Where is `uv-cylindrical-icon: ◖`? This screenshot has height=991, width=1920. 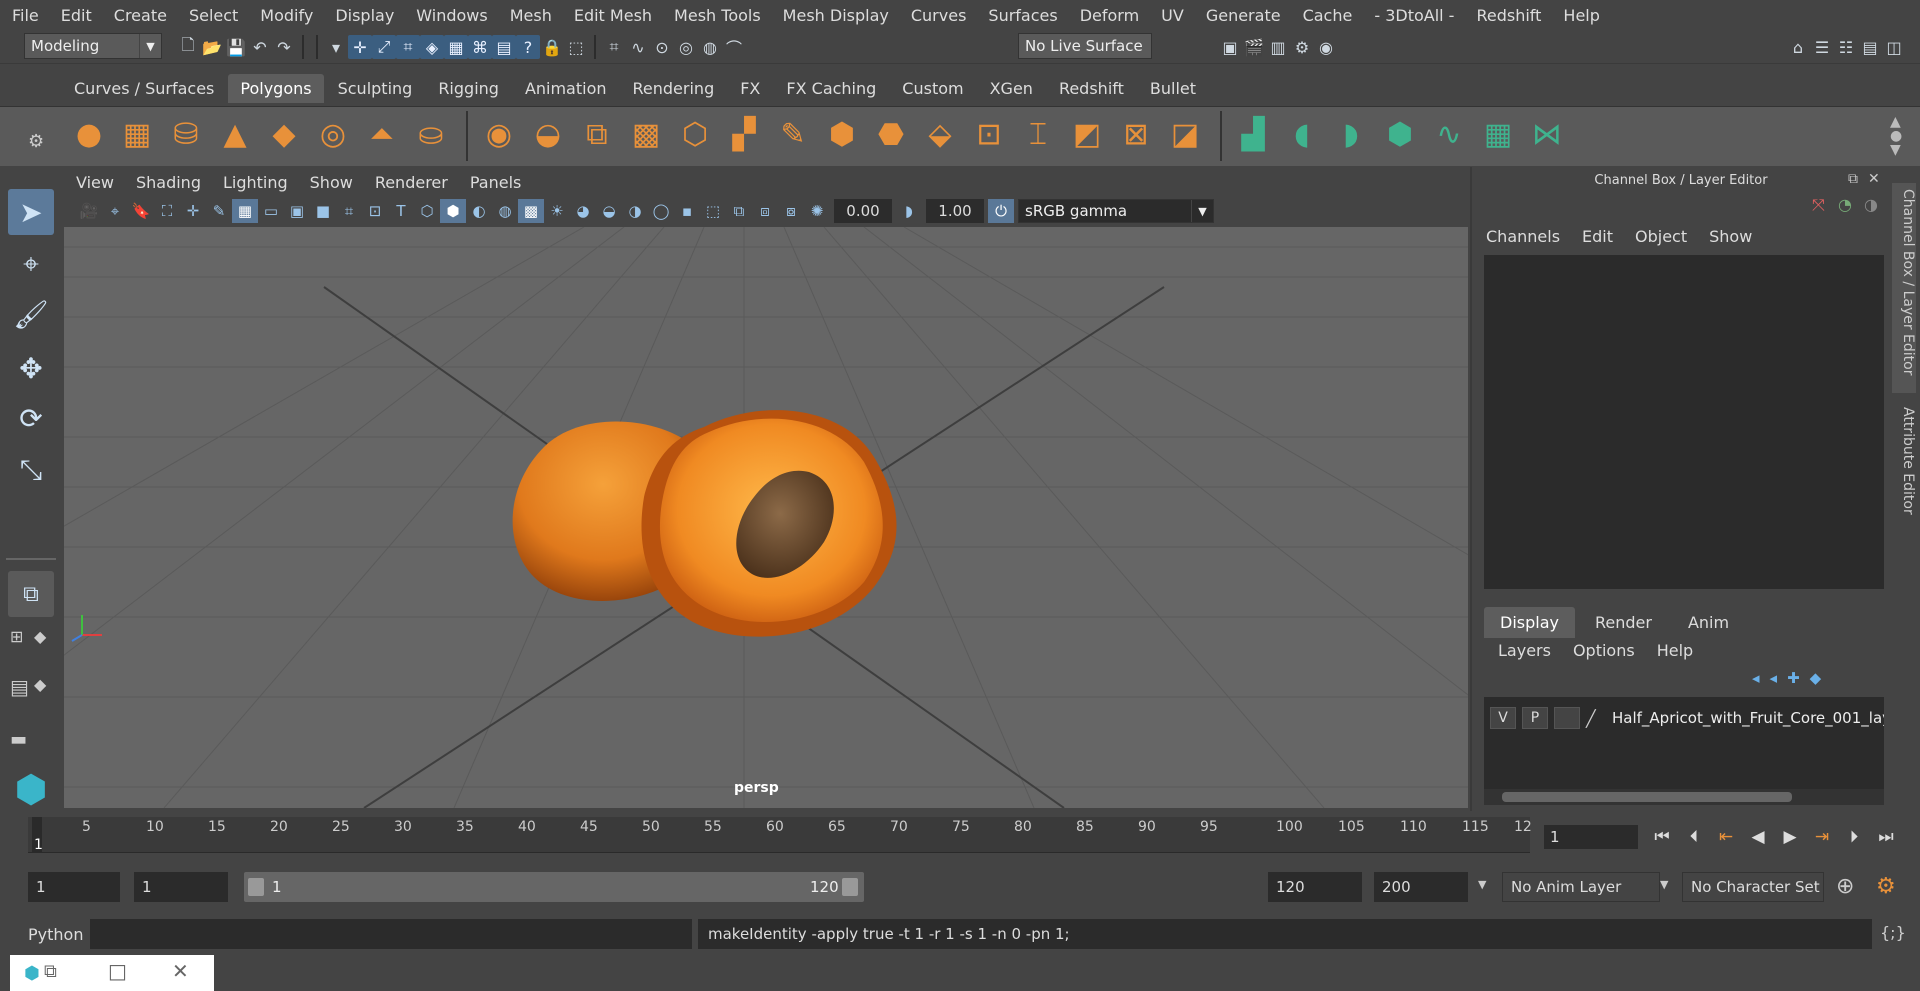 uv-cylindrical-icon: ◖ is located at coordinates (1302, 134).